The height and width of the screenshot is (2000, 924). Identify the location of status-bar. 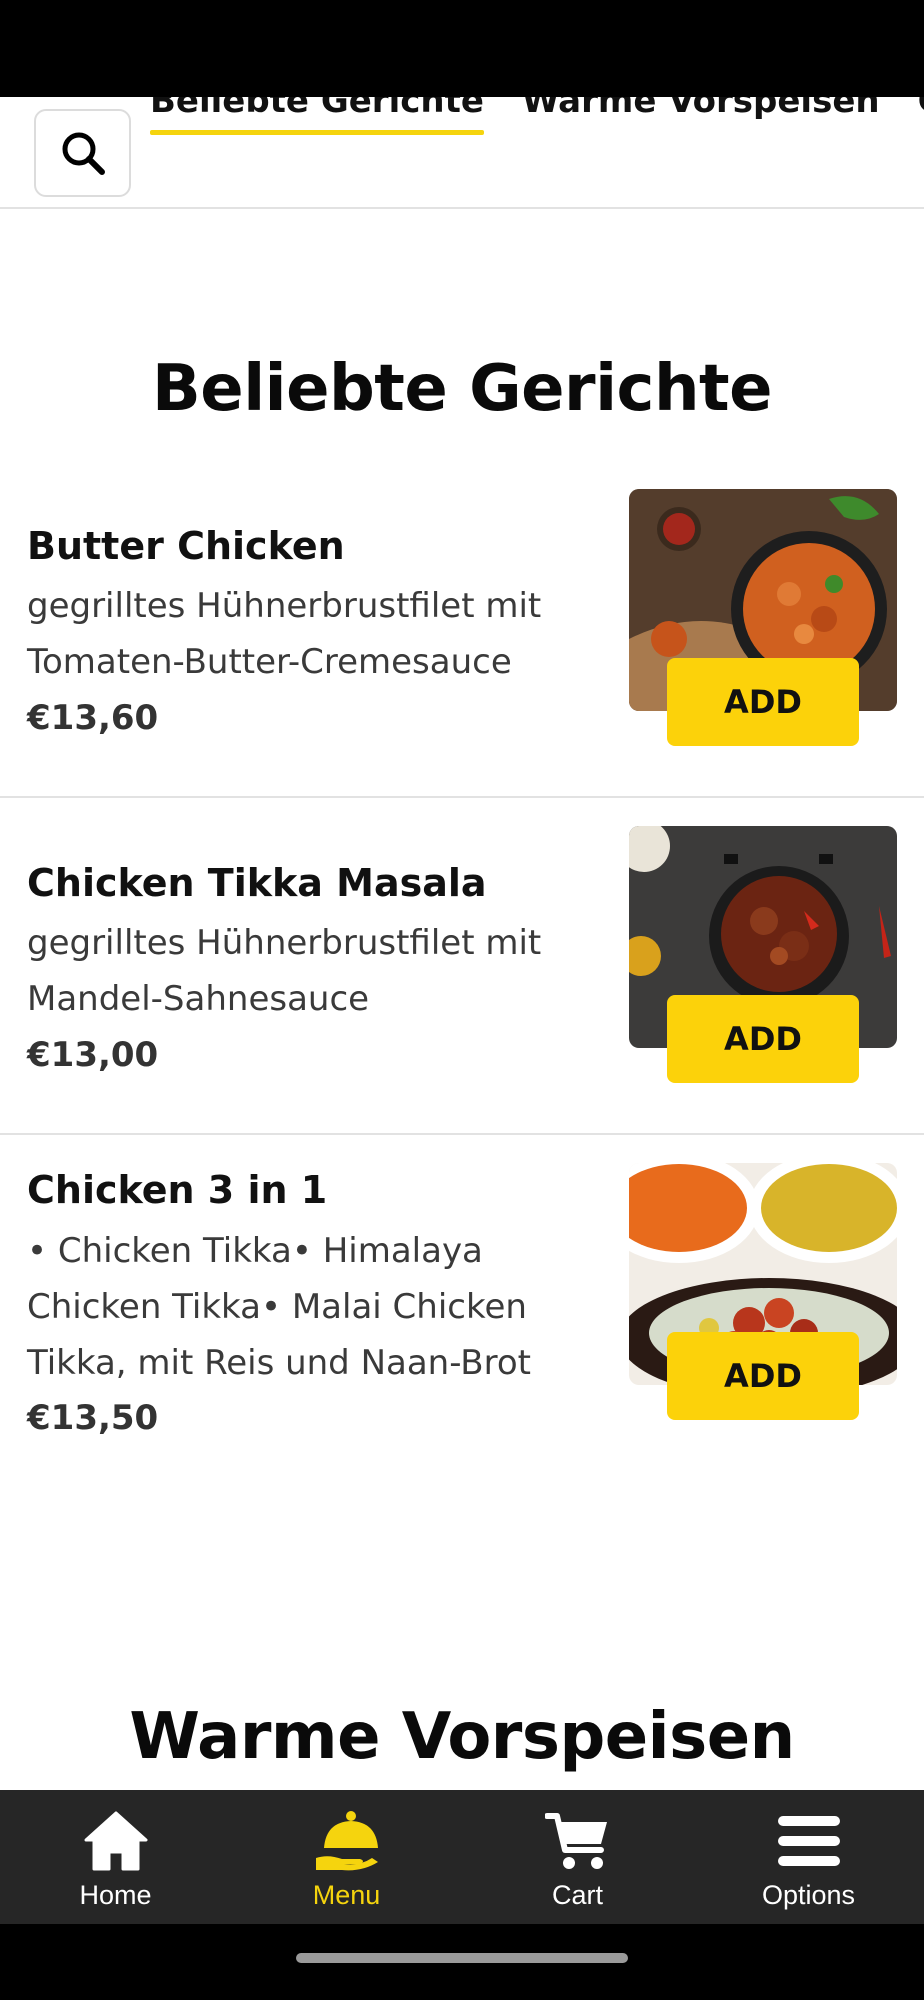
(462, 48).